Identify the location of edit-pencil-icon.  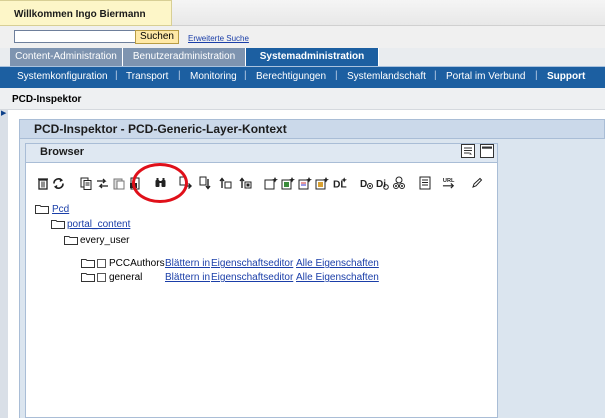
(477, 183).